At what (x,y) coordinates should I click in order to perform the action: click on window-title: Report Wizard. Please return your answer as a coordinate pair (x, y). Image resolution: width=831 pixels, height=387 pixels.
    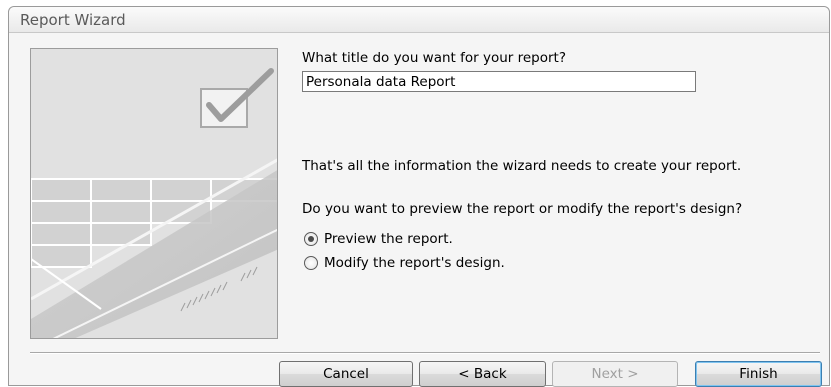
    Looking at the image, I should click on (73, 20).